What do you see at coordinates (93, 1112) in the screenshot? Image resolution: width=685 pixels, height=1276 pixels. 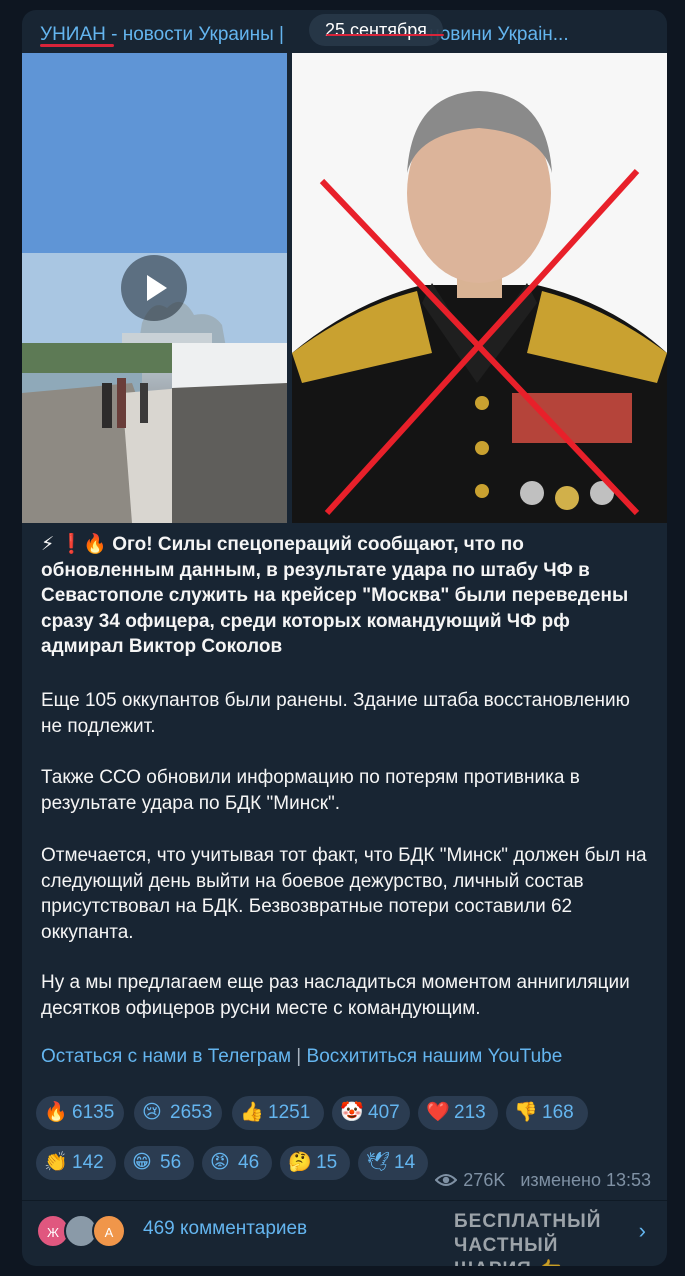 I see `reaction-count: 6135` at bounding box center [93, 1112].